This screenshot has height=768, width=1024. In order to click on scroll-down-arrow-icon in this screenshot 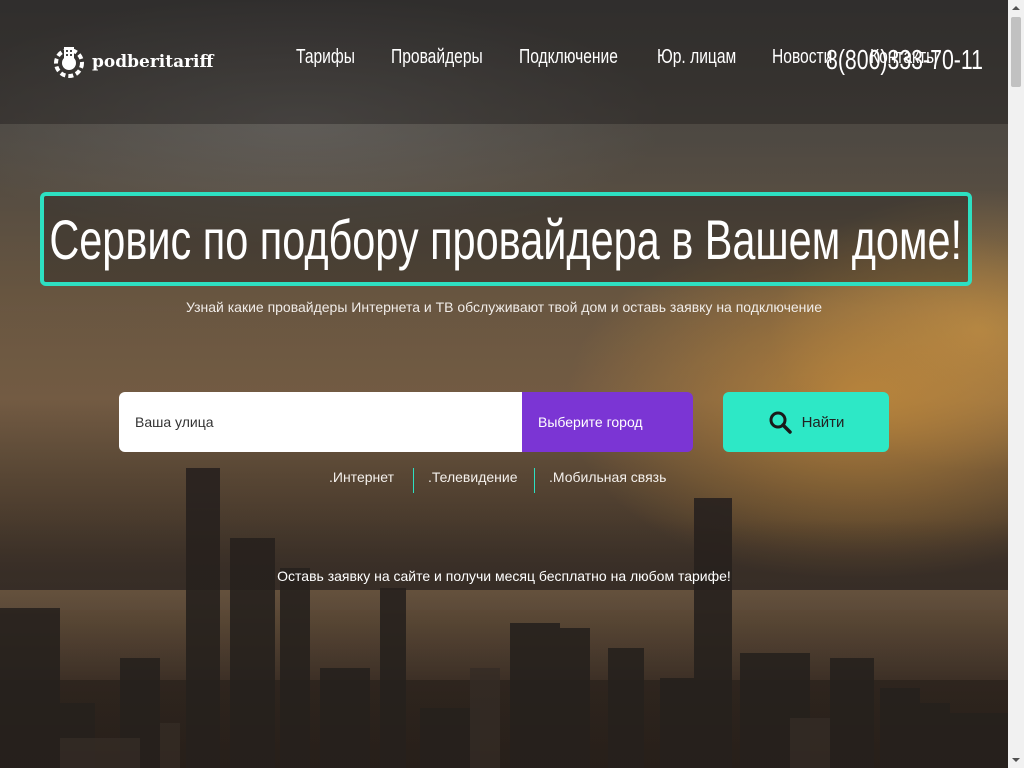, I will do `click(1016, 760)`.